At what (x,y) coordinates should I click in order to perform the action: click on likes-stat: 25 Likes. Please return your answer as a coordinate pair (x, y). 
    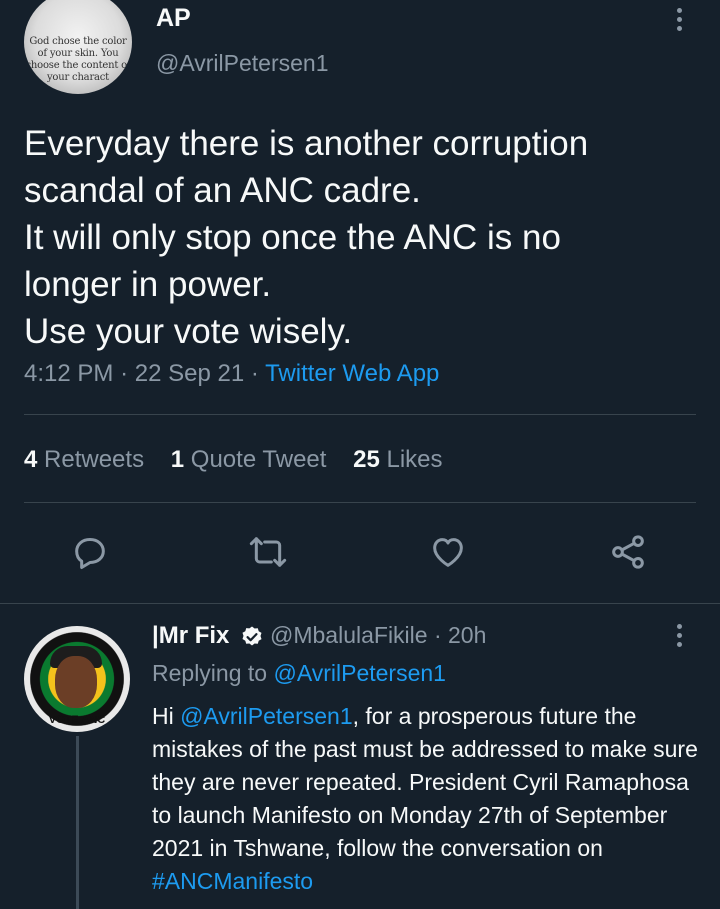
    Looking at the image, I should click on (397, 459).